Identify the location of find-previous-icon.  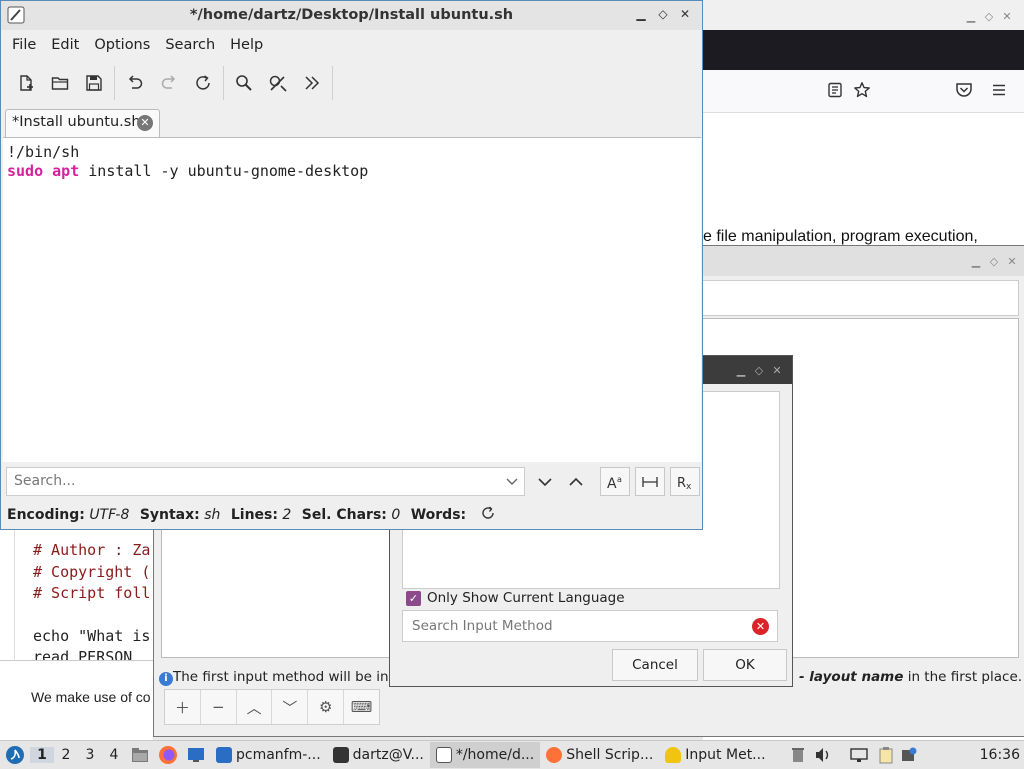
(576, 484).